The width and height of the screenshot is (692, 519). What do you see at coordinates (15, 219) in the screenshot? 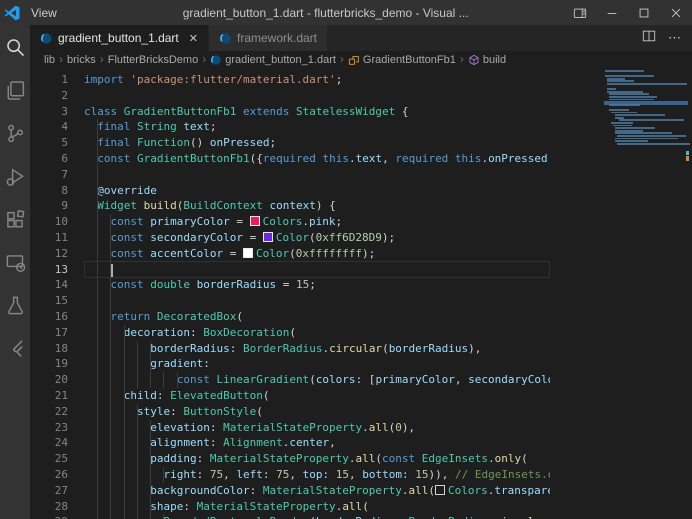
I see `extensions-icon` at bounding box center [15, 219].